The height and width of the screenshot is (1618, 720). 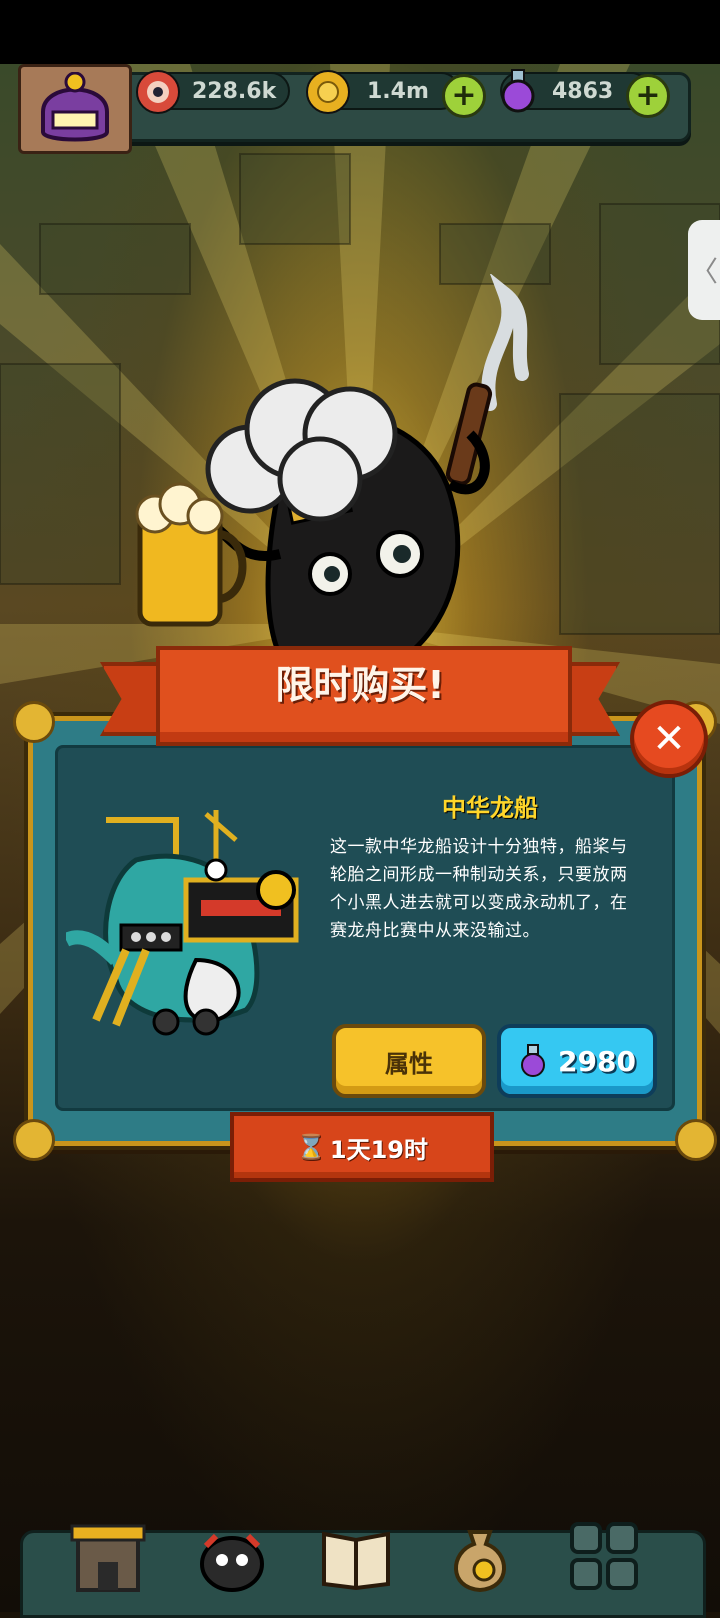 I want to click on close-button: ✕, so click(x=669, y=739).